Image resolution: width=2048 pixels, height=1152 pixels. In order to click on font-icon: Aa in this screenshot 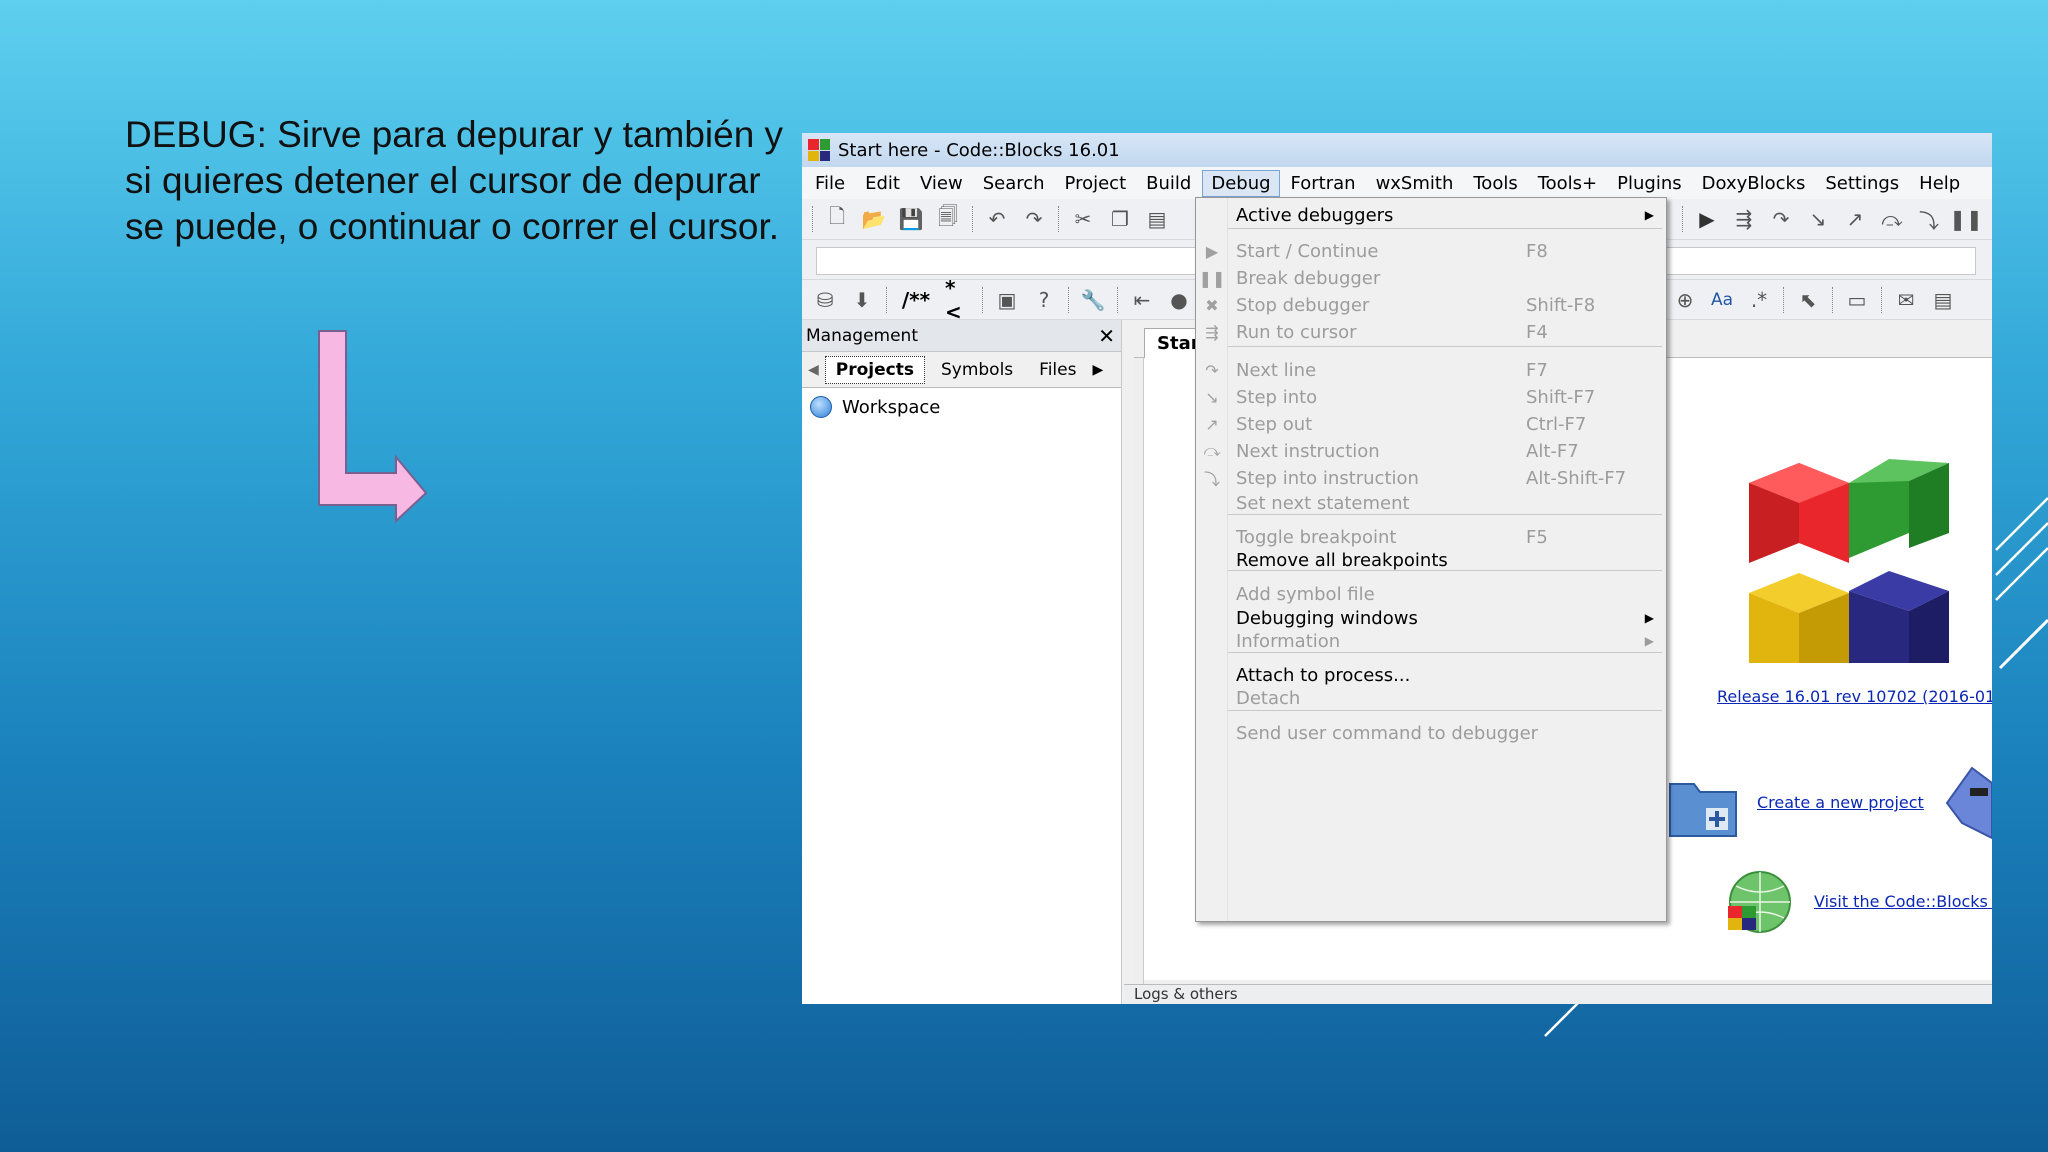, I will do `click(1722, 300)`.